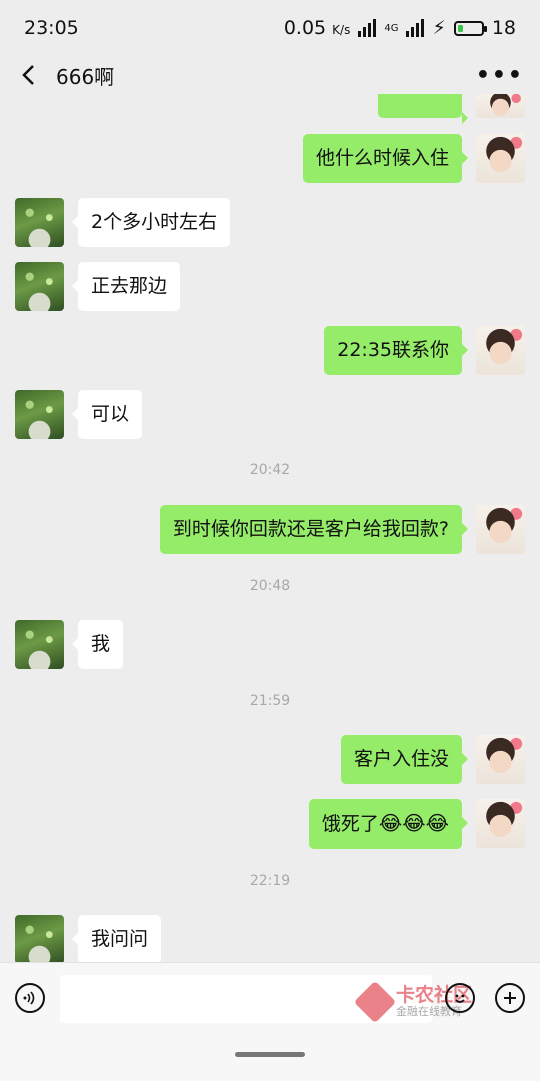 This screenshot has height=1081, width=540. I want to click on signal-icon, so click(367, 28).